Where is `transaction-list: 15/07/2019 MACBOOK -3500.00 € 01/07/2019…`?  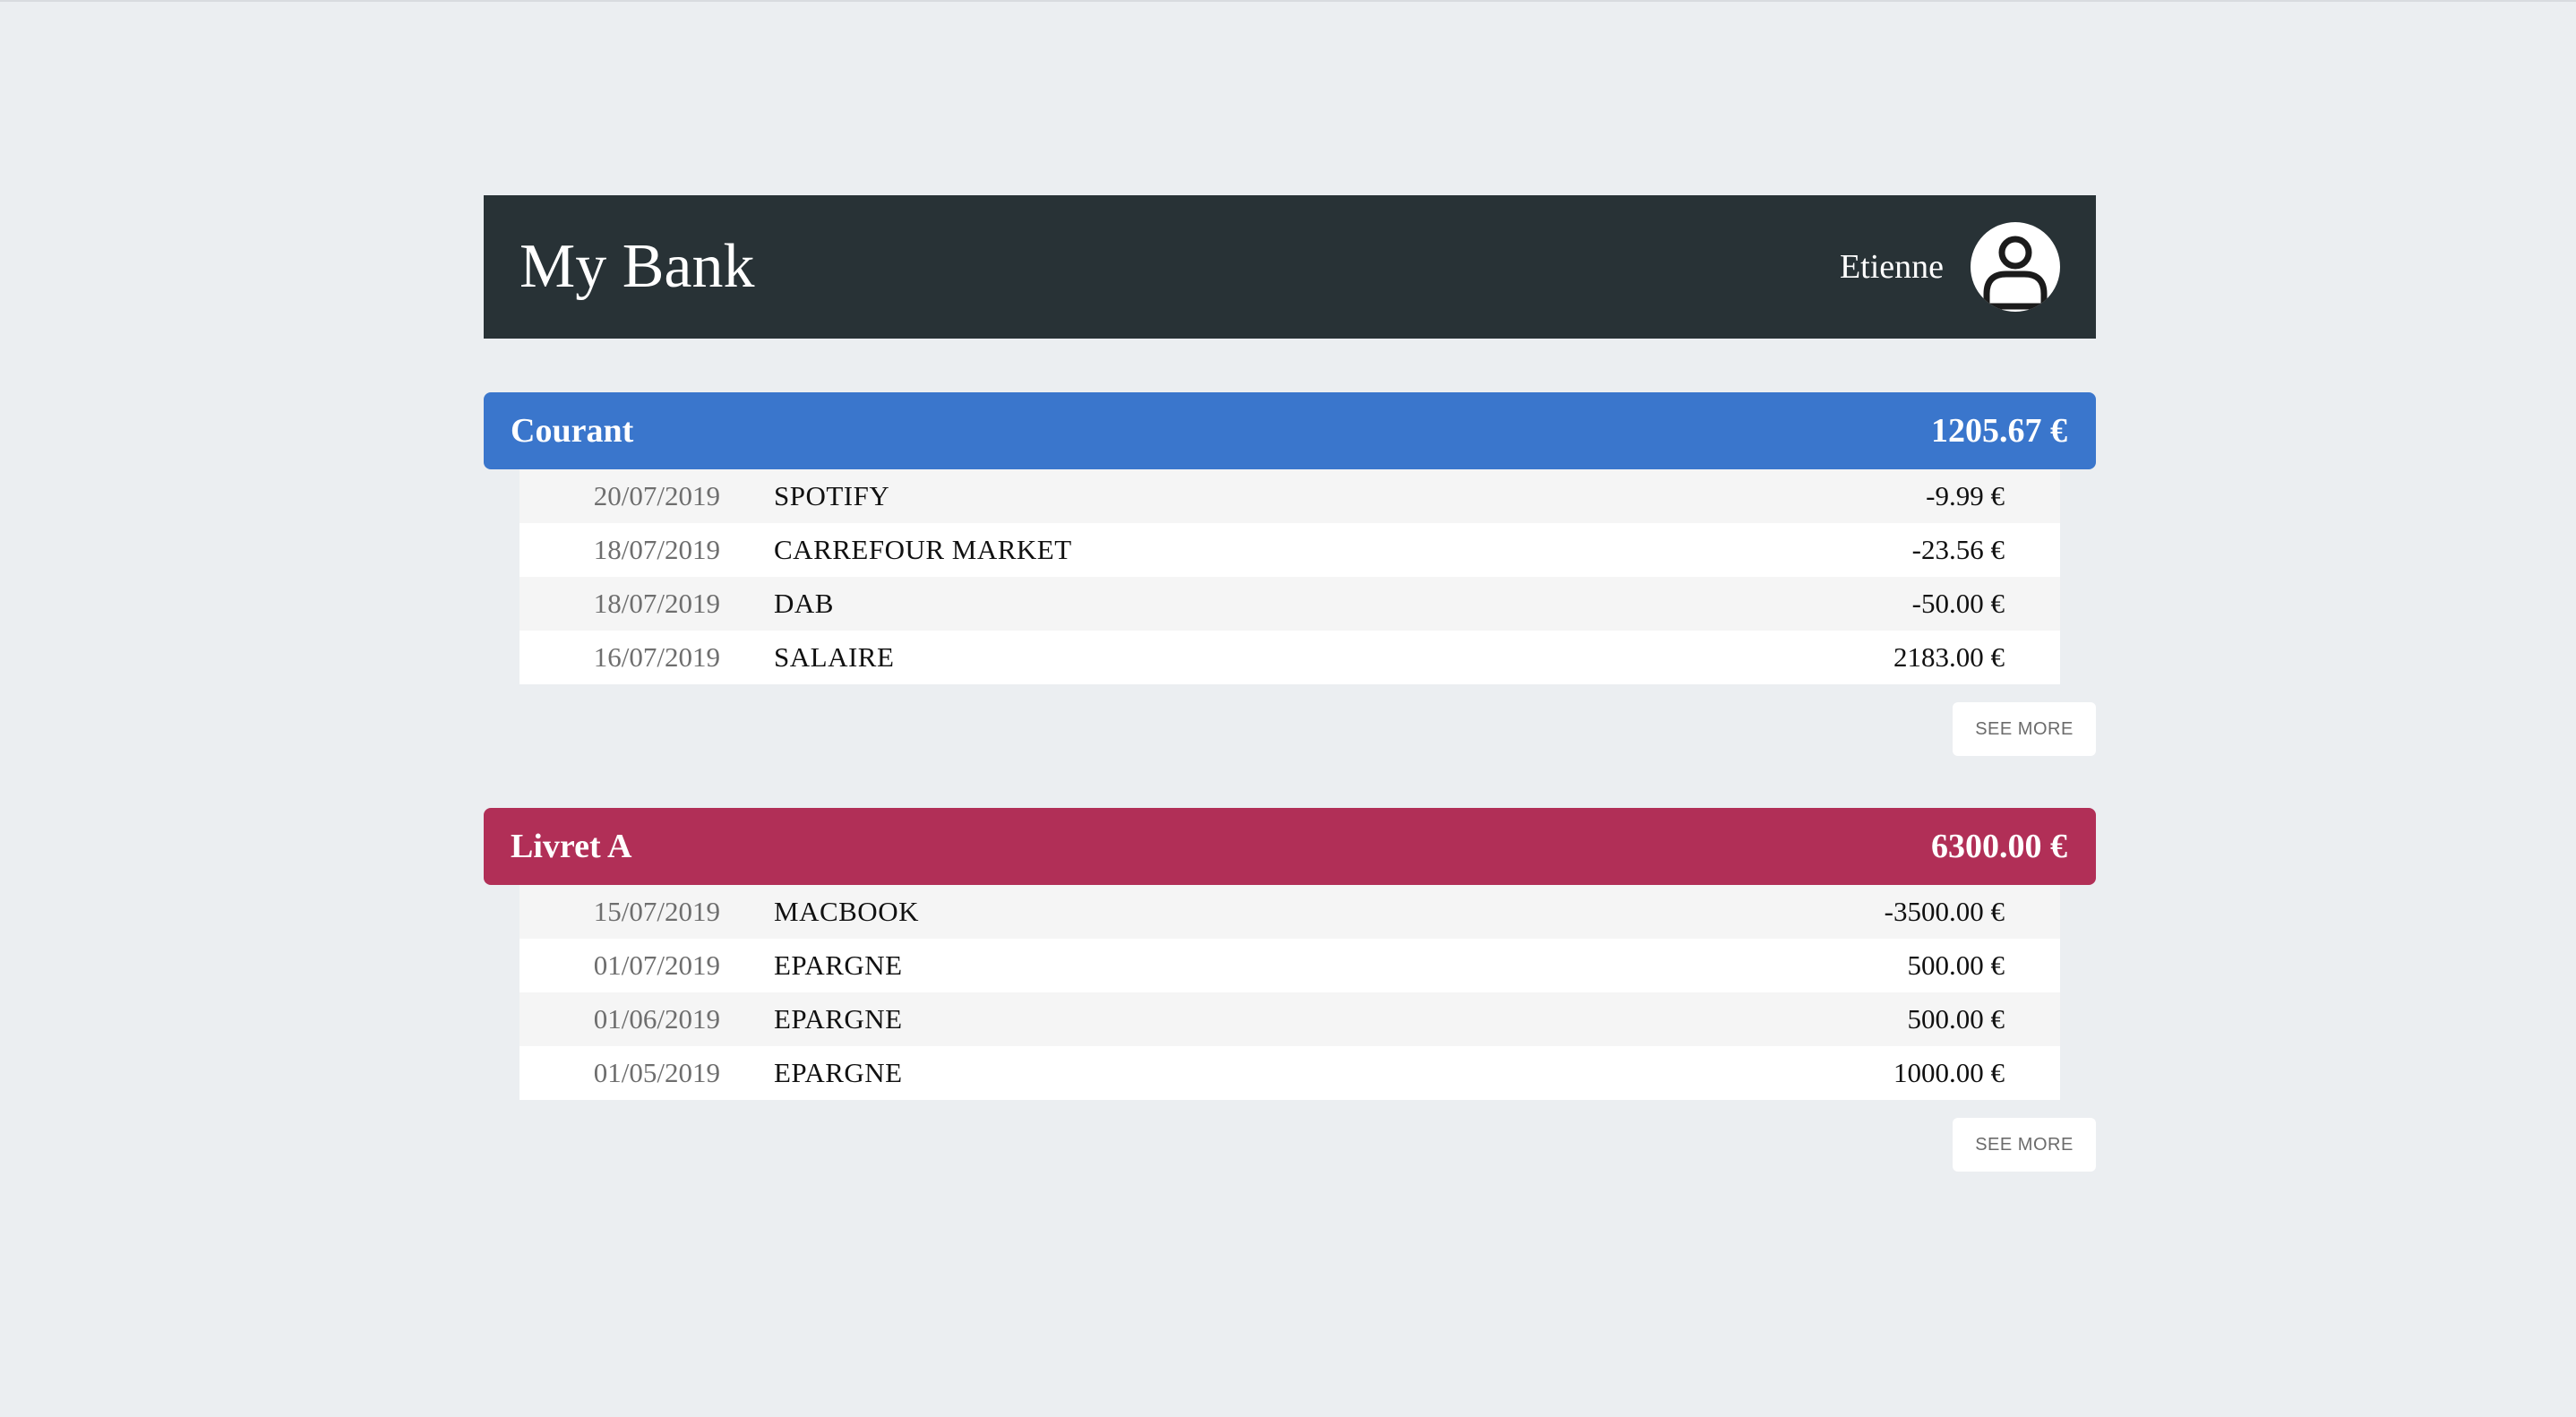
transaction-list: 15/07/2019 MACBOOK -3500.00 € 01/07/2019… is located at coordinates (1289, 992).